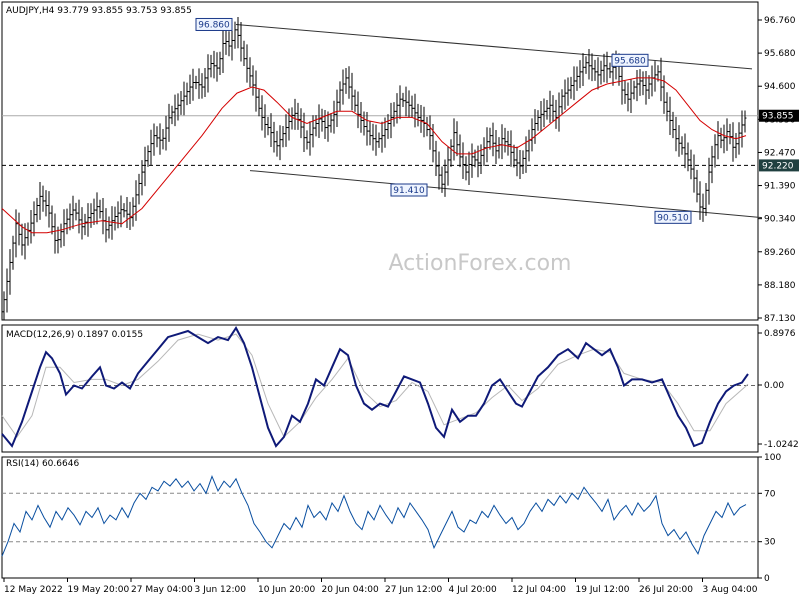 The height and width of the screenshot is (604, 800). What do you see at coordinates (778, 117) in the screenshot?
I see `price-value-tag-label: 93.855` at bounding box center [778, 117].